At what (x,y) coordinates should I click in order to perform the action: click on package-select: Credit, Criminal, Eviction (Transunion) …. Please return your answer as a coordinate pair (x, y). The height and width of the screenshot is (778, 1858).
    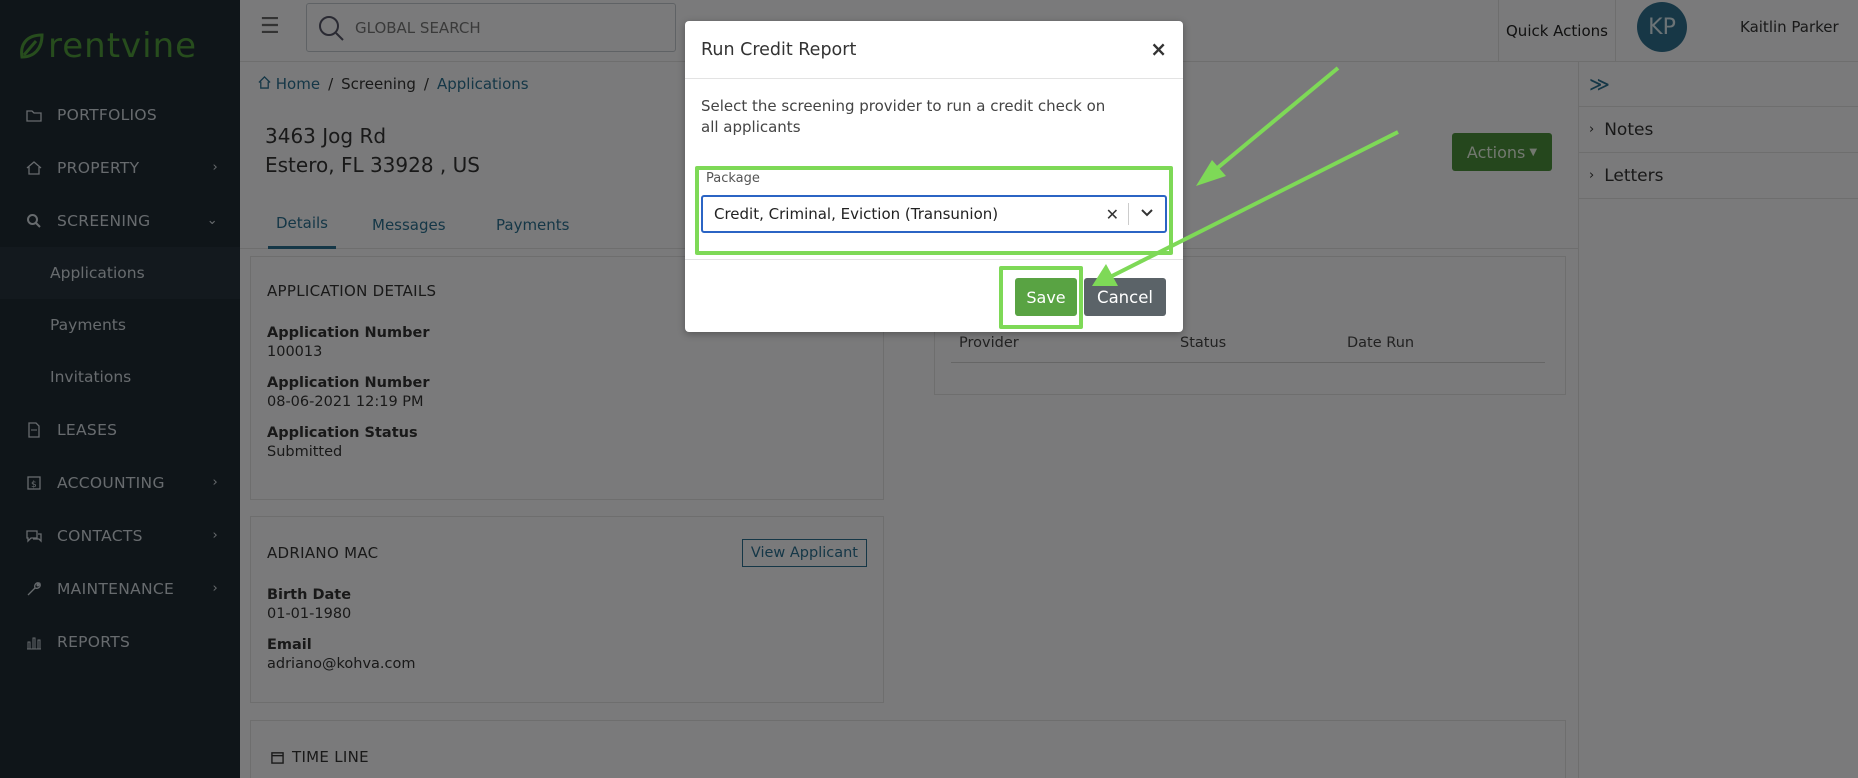
    Looking at the image, I should click on (934, 214).